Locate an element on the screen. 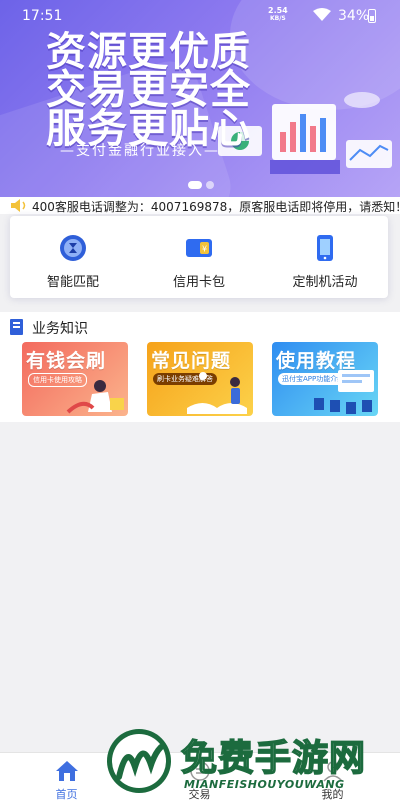 Image resolution: width=400 pixels, height=800 pixels. book-icon is located at coordinates (16, 327).